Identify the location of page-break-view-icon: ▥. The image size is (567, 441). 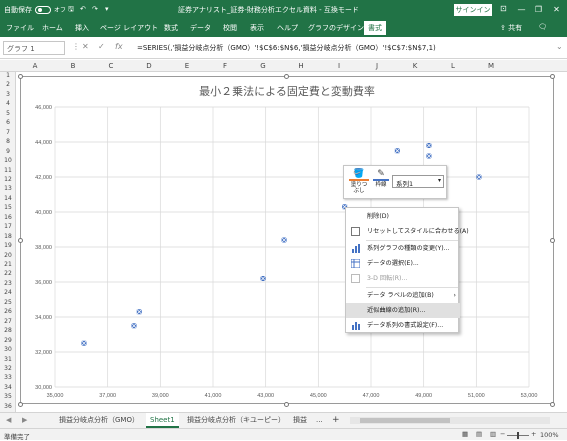
(493, 434).